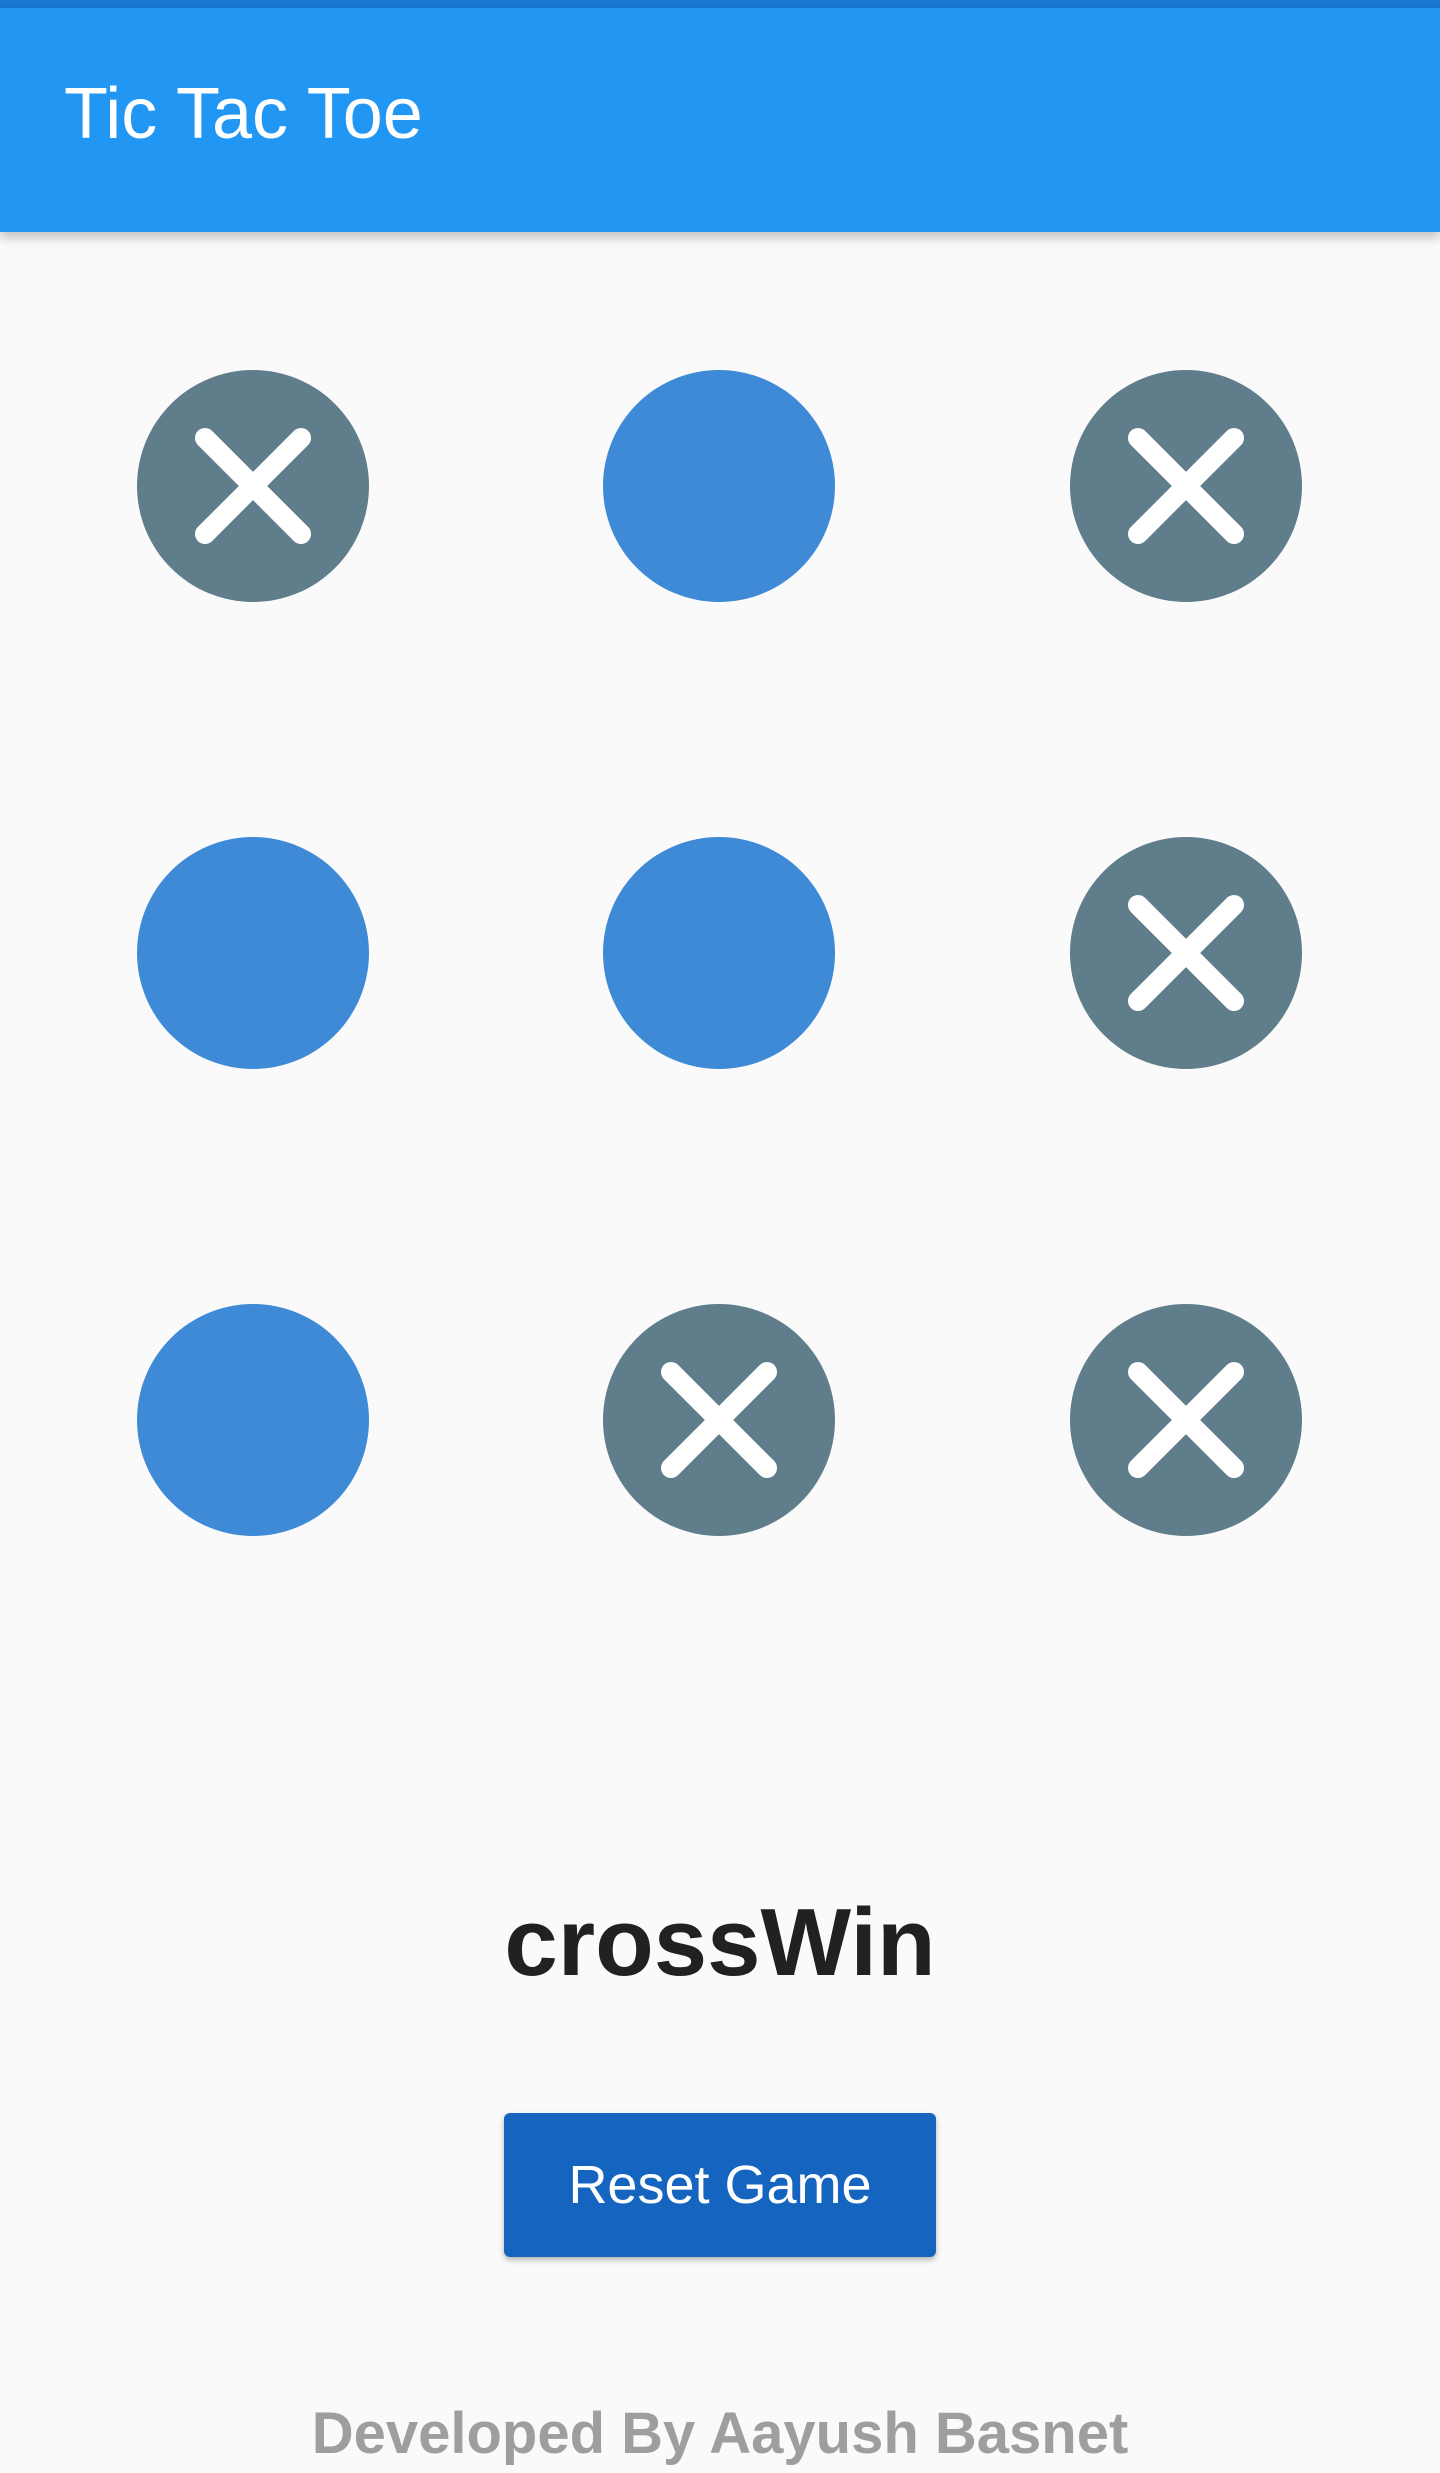  Describe the element at coordinates (253, 1420) in the screenshot. I see `board-cell-3-1-nought` at that location.